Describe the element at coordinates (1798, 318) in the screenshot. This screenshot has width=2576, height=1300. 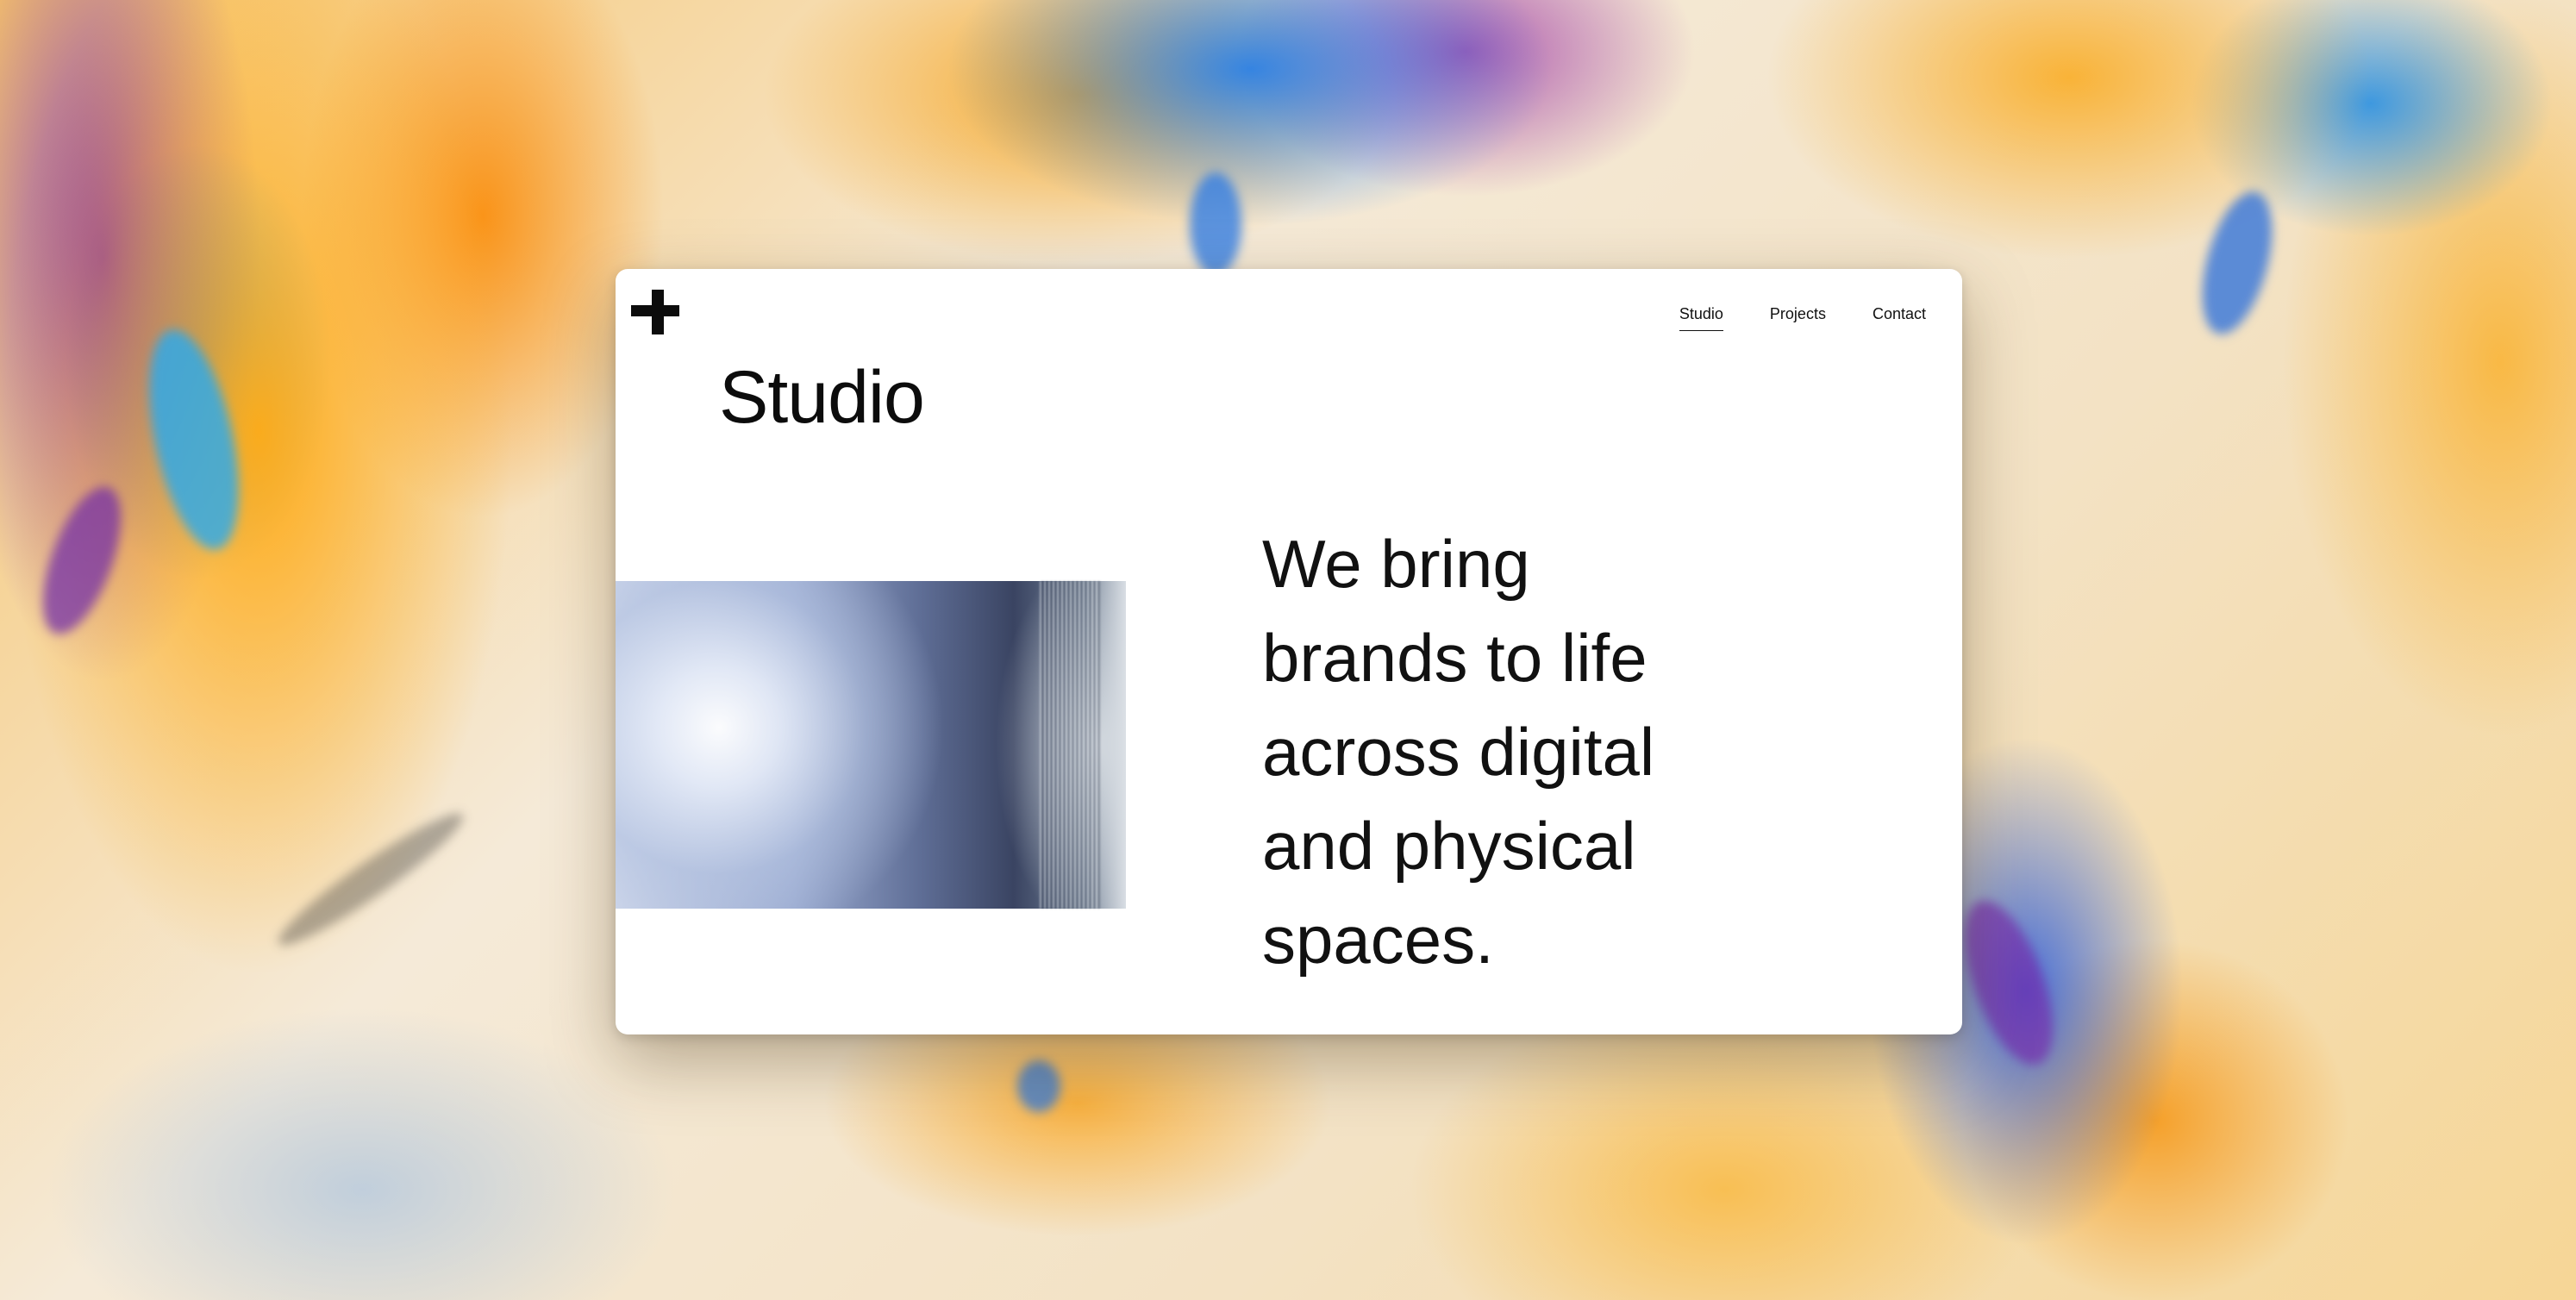
I see `nav-item-projects: Projects` at that location.